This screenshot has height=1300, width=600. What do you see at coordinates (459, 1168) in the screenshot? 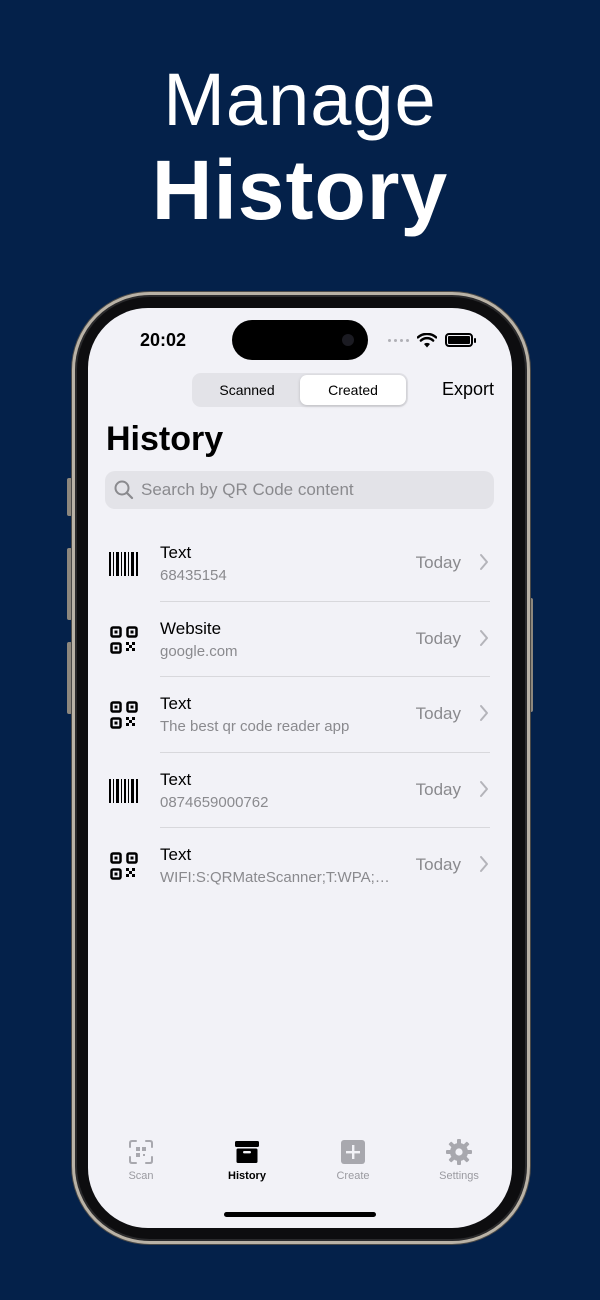
I see `tab-settings: Settings` at bounding box center [459, 1168].